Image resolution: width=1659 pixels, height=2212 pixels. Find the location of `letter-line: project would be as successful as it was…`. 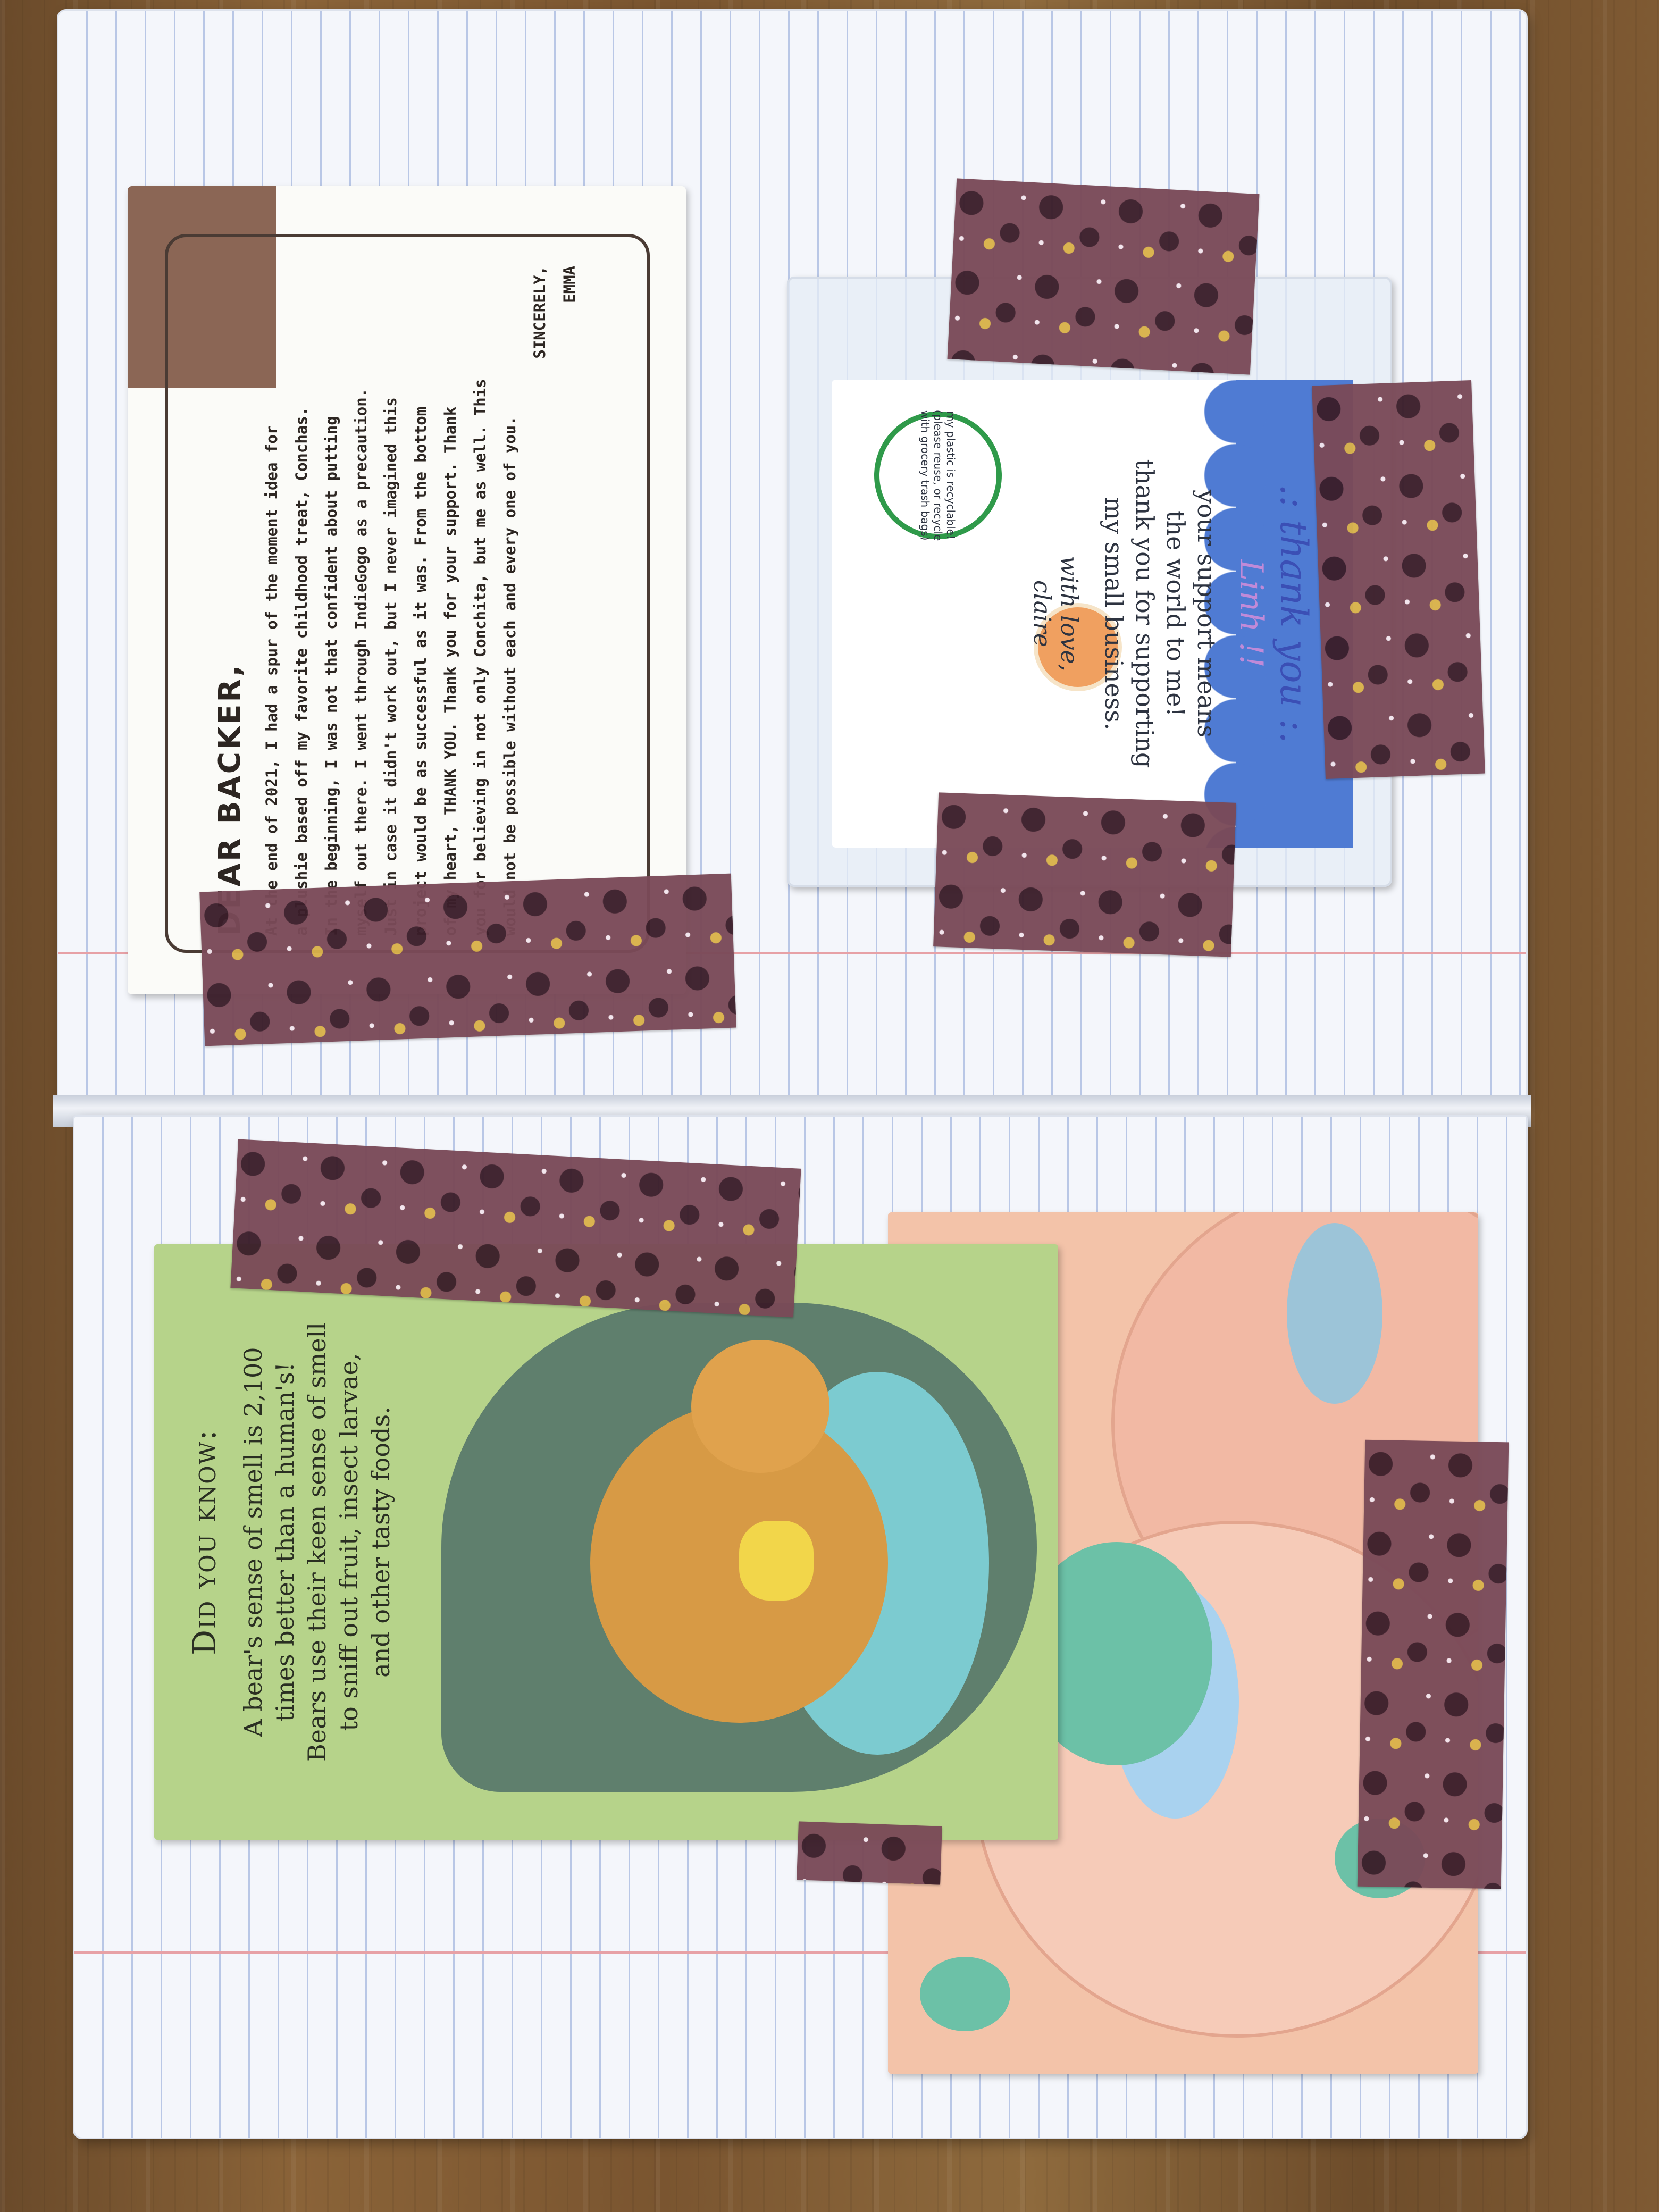

letter-line: project would be as successful as it was… is located at coordinates (421, 671).